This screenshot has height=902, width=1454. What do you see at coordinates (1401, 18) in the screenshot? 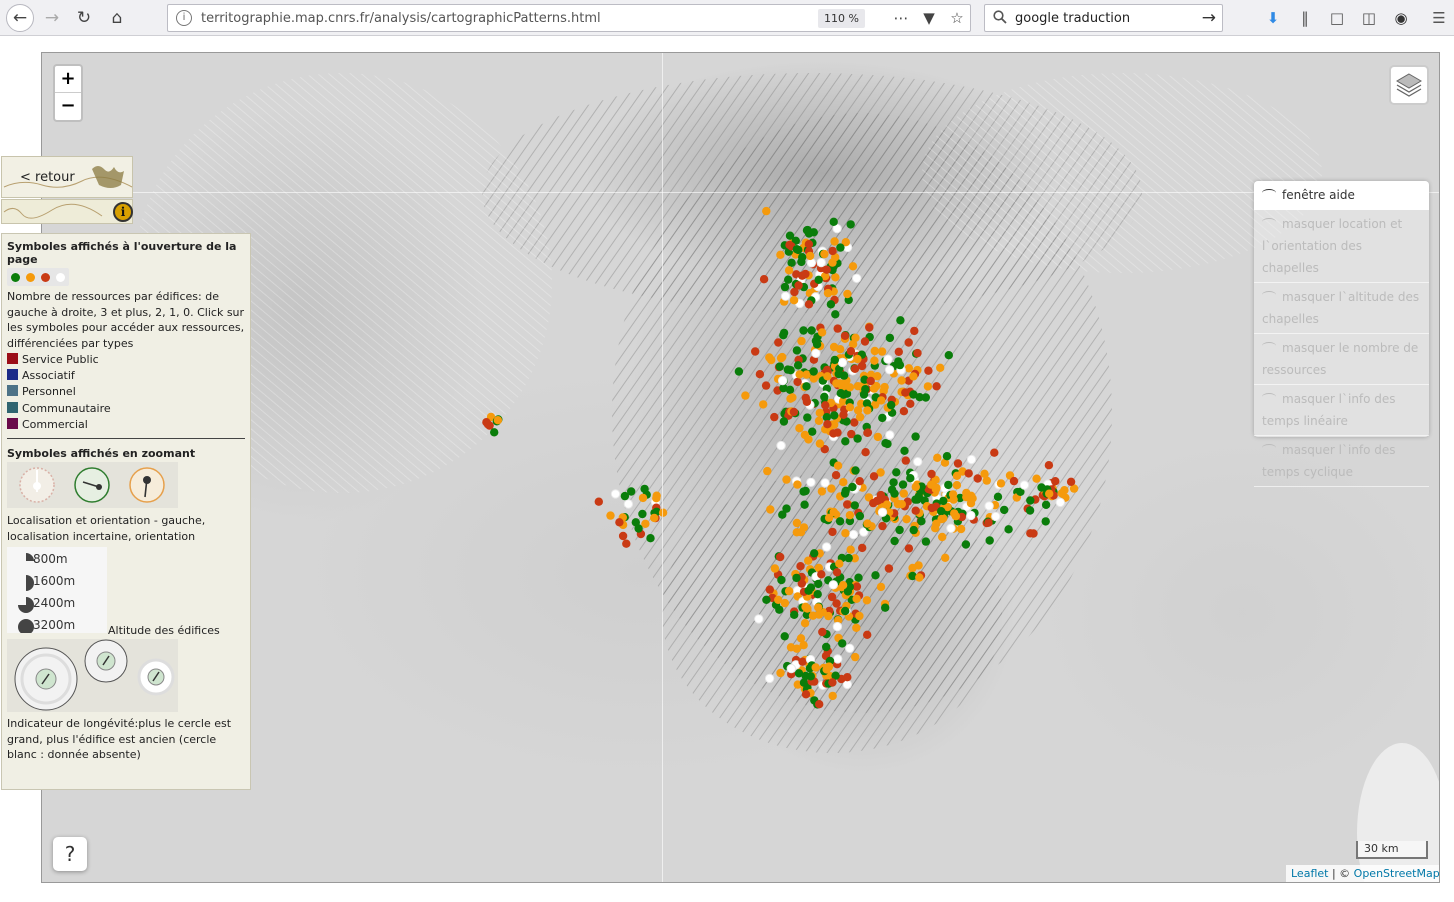
I see `extension-icon: ◉` at bounding box center [1401, 18].